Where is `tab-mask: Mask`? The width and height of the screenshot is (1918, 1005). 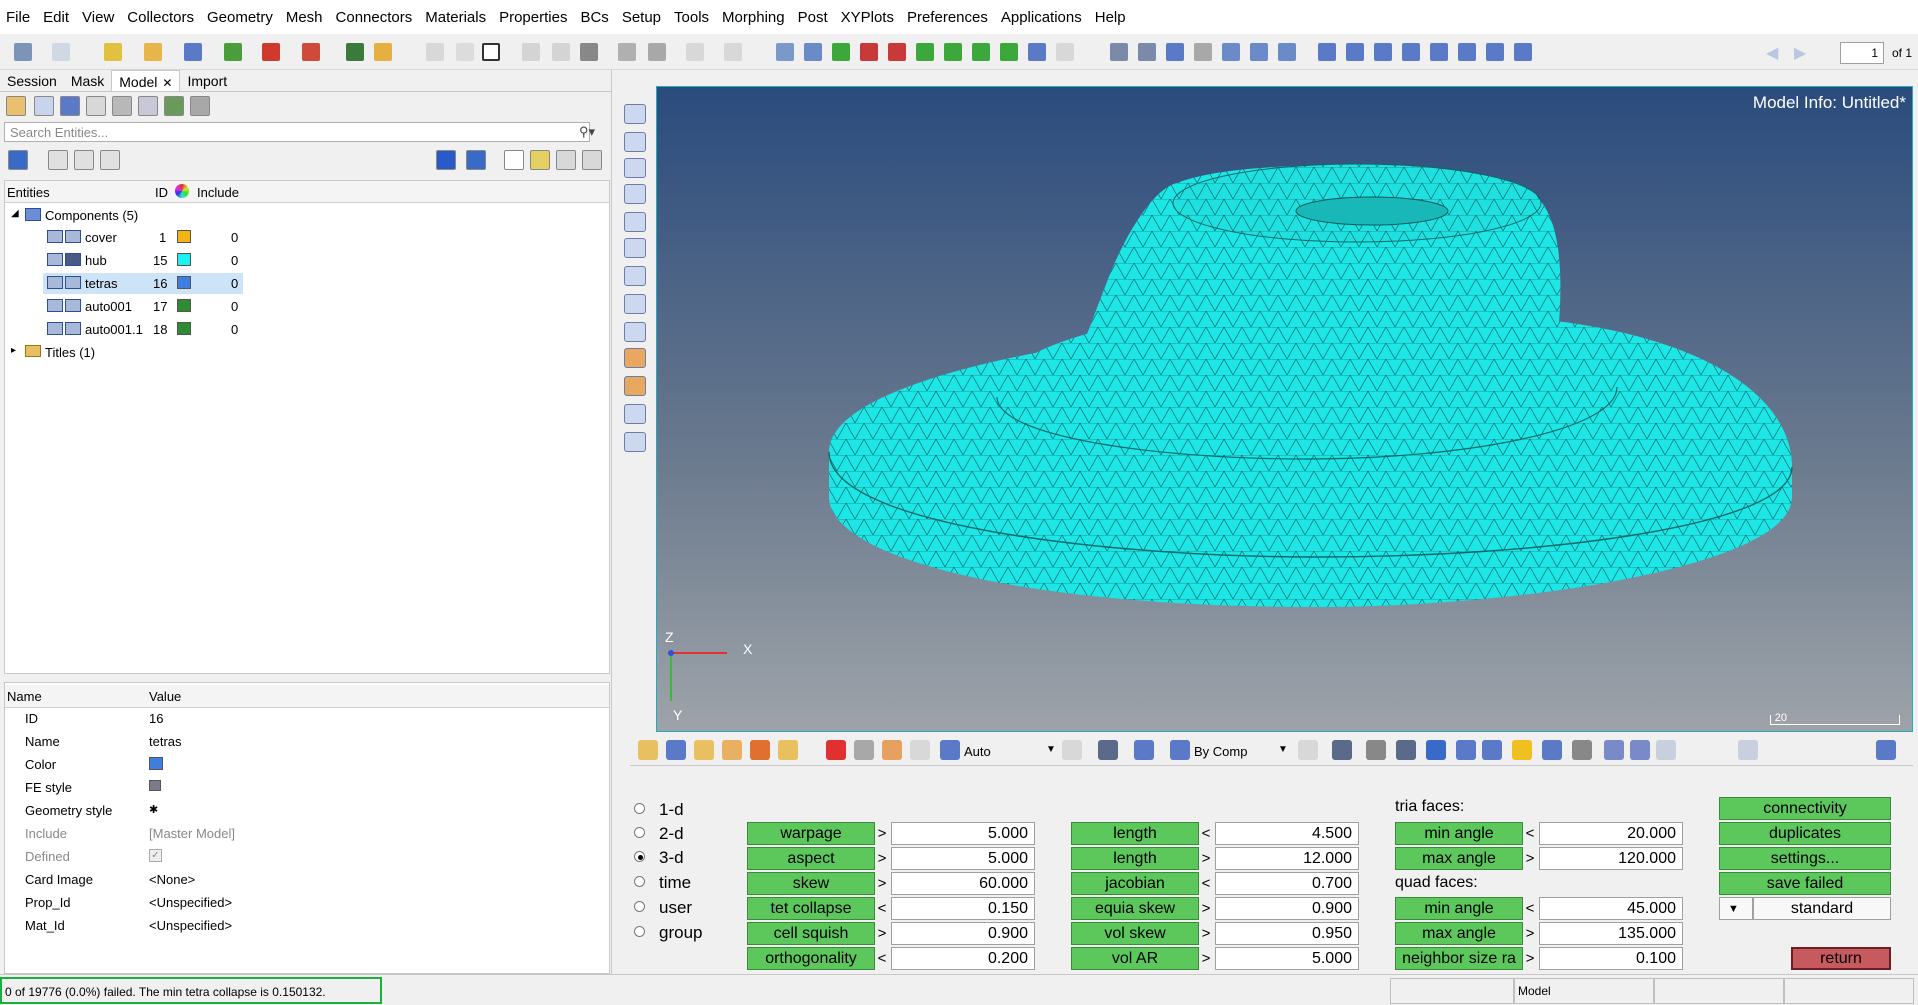
tab-mask: Mask is located at coordinates (87, 80).